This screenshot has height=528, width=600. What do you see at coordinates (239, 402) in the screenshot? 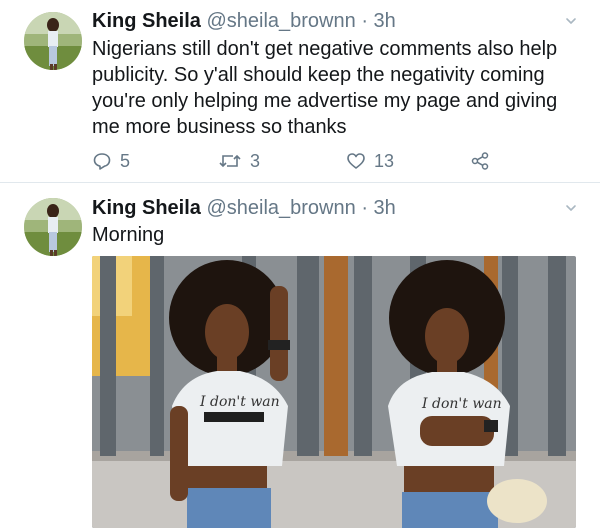
I see `shirt-text-left: I don't wan` at bounding box center [239, 402].